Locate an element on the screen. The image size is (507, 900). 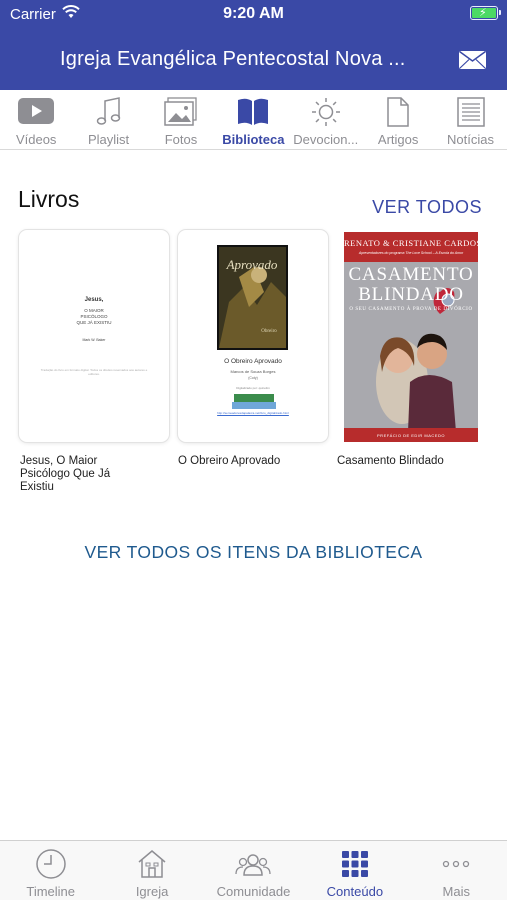
cover-title-line2: BLINDADO is located at coordinates (411, 294).